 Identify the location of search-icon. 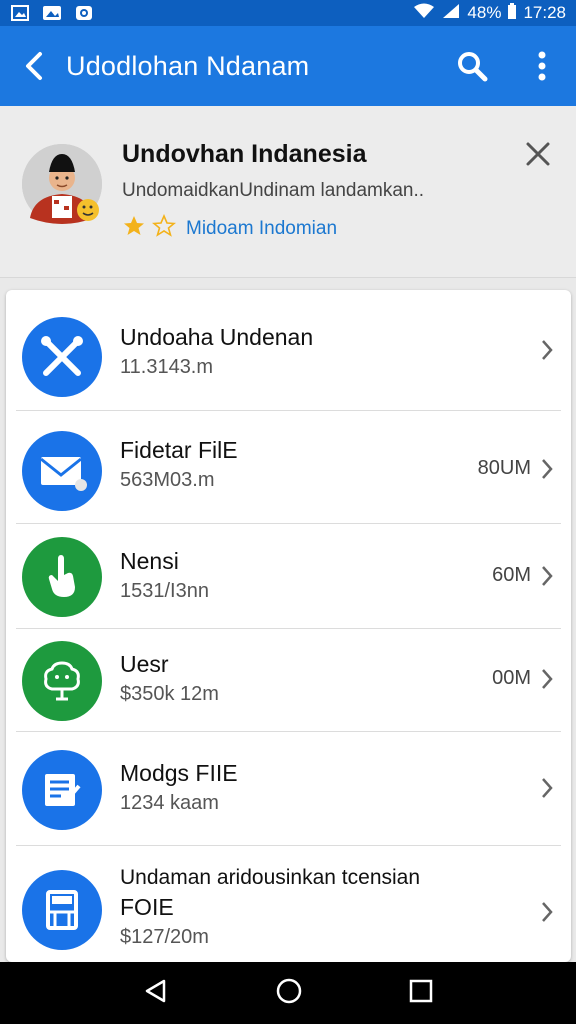
(472, 66).